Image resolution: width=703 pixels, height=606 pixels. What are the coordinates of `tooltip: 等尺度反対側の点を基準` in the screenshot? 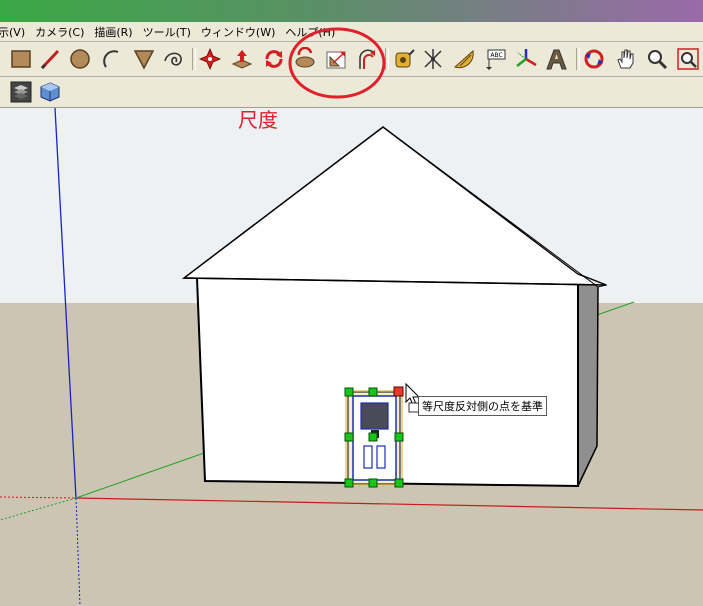 It's located at (482, 406).